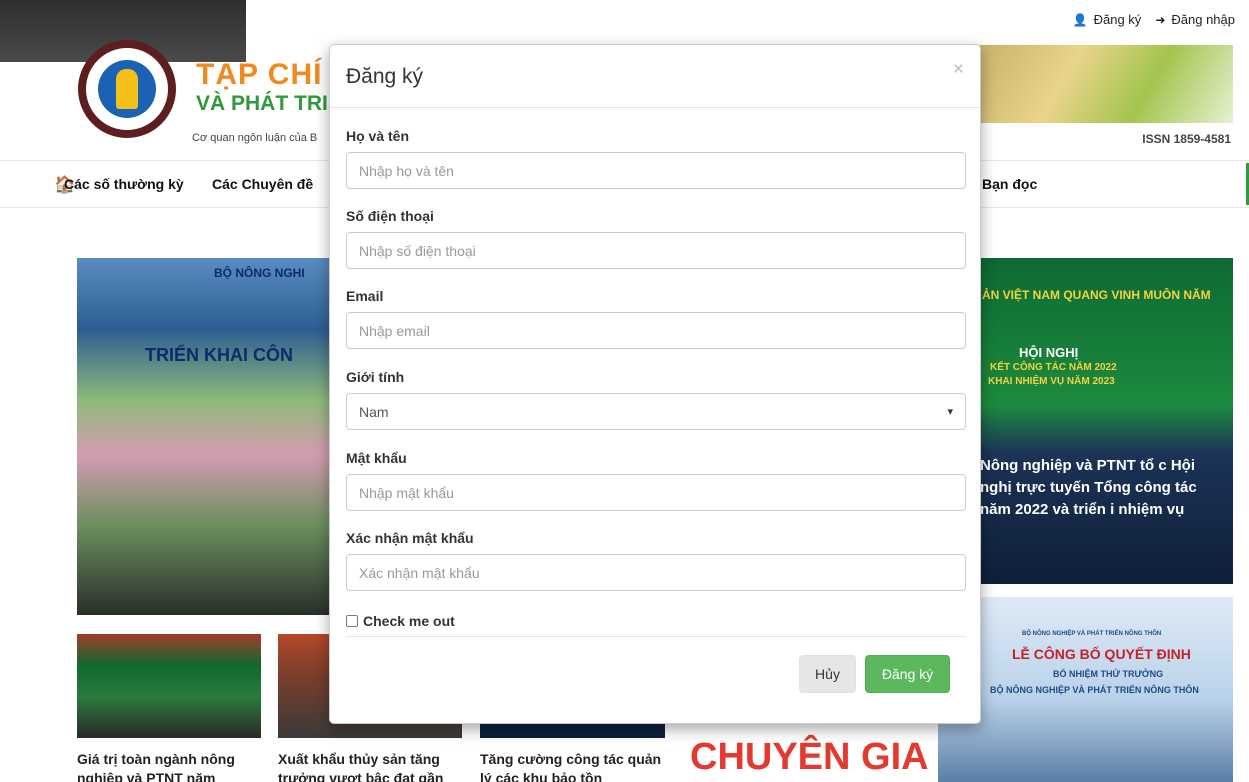 Image resolution: width=1249 pixels, height=782 pixels. I want to click on user-plus-icon: 👤, so click(1080, 19).